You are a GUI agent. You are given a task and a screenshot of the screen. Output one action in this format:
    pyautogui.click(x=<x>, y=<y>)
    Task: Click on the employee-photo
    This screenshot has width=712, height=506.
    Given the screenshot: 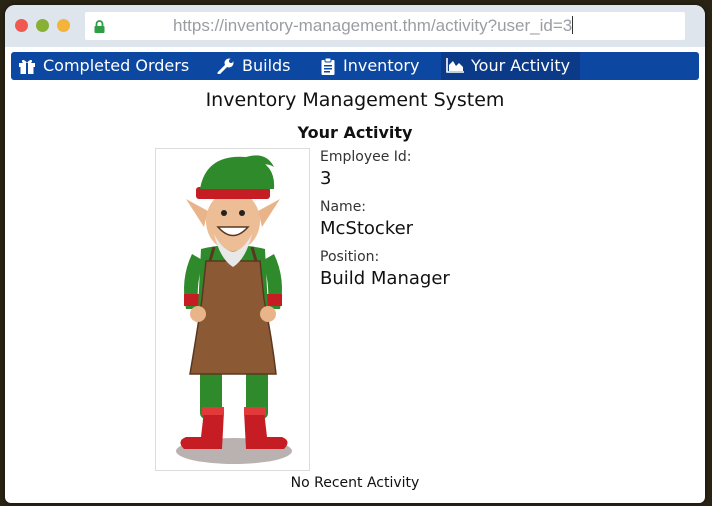 What is the action you would take?
    pyautogui.click(x=232, y=309)
    